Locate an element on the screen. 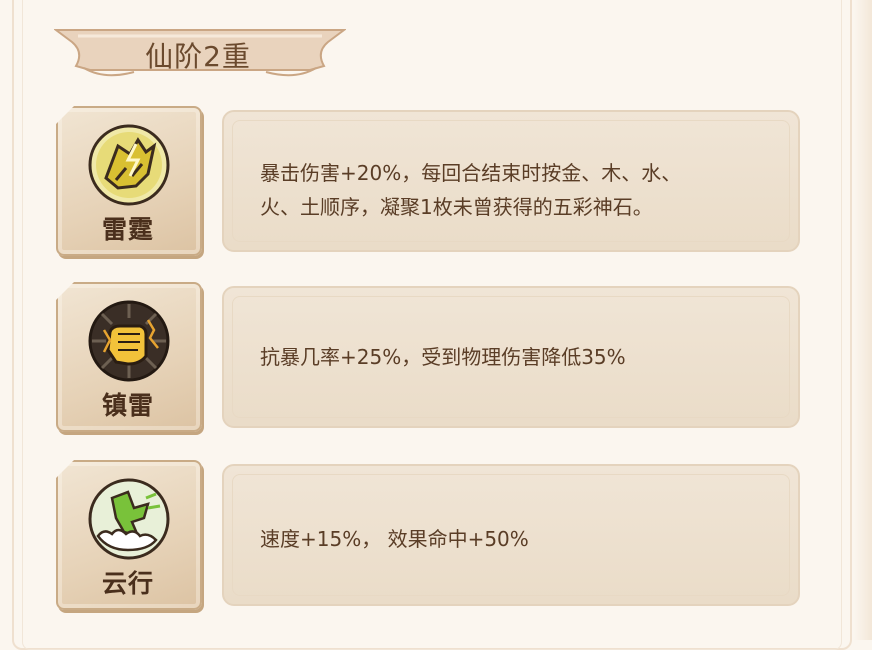 Image resolution: width=872 pixels, height=650 pixels. description-line: 抗暴几率+25%，受到物理伤害降低35% is located at coordinates (443, 357).